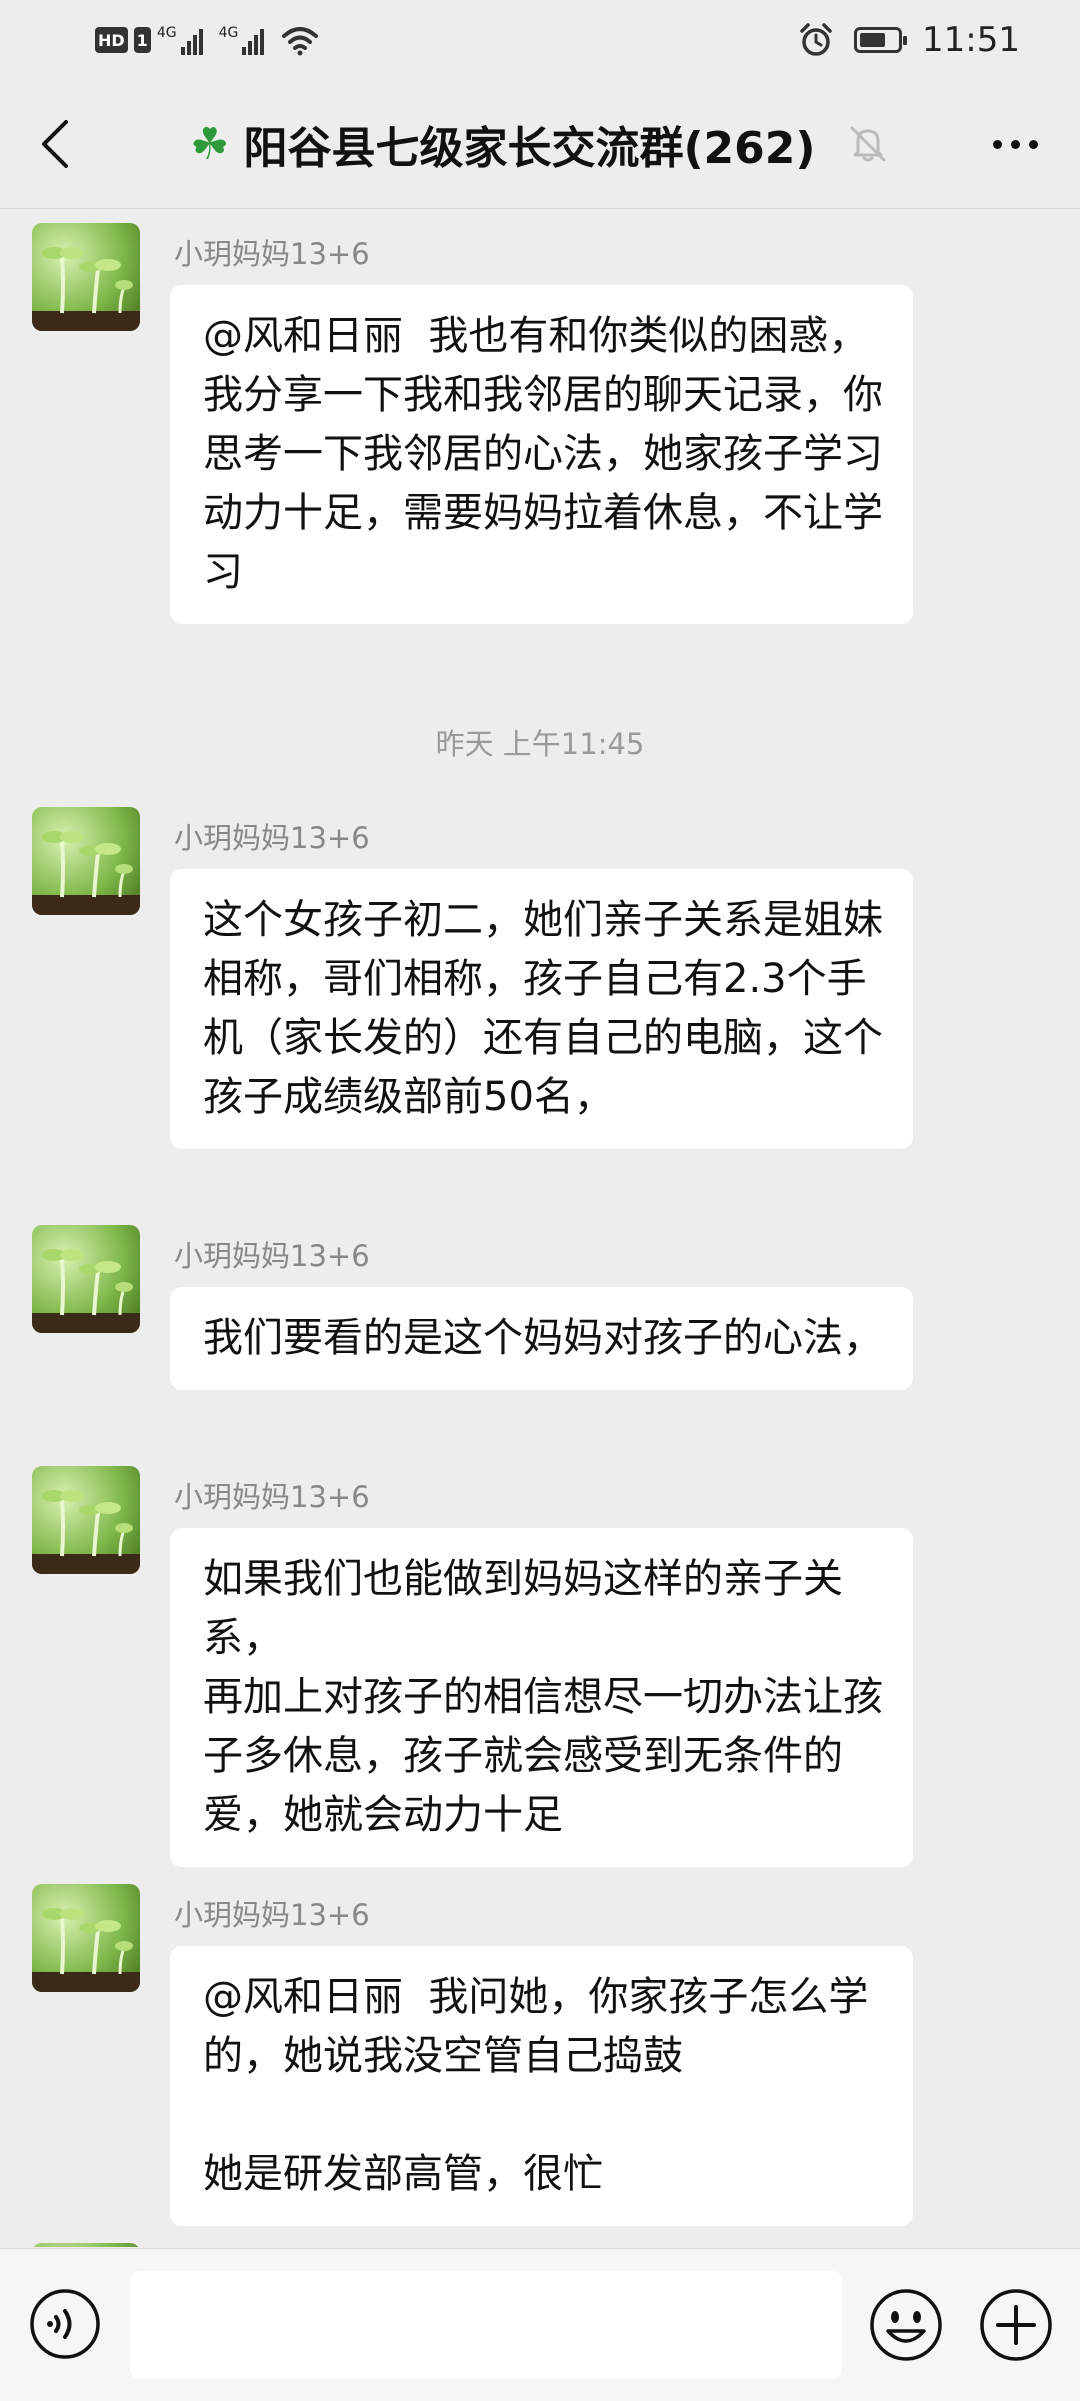  Describe the element at coordinates (541, 1338) in the screenshot. I see `message-bubble: 我们要看的是这个妈妈对孩子的心法，` at that location.